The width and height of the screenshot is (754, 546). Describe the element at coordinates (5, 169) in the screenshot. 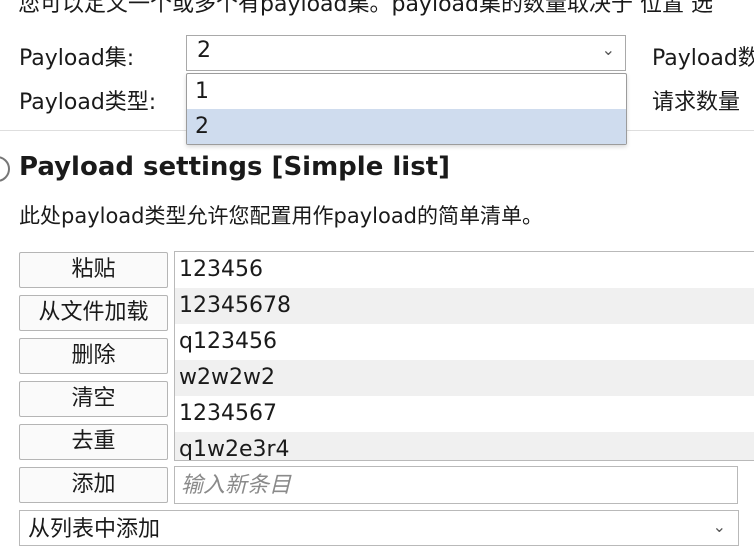

I see `collapse-toggle-icon` at that location.